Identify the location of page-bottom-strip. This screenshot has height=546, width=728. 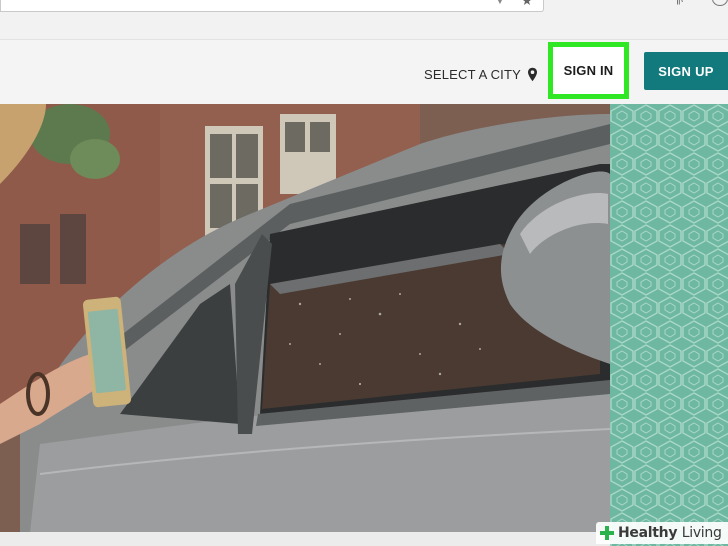
(305, 539).